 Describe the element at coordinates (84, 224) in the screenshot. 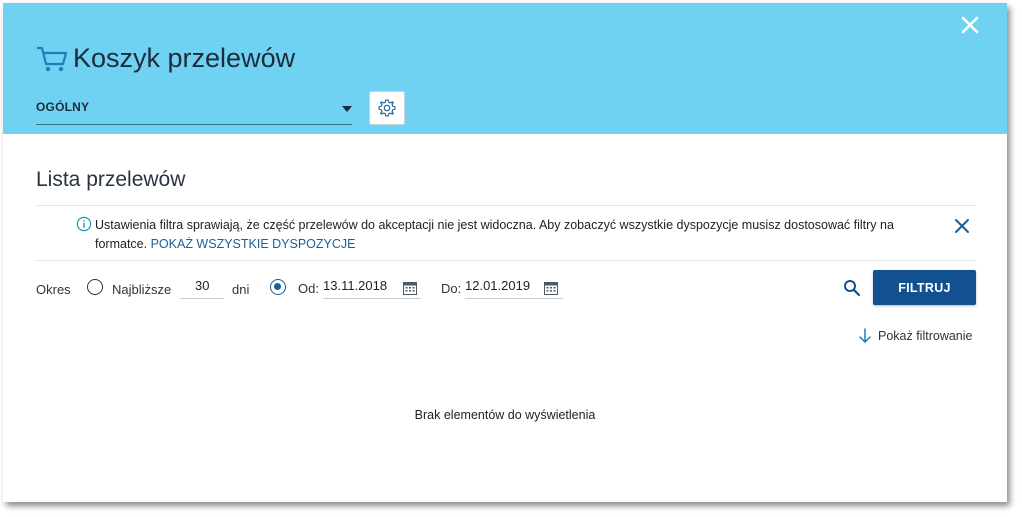

I see `info-icon` at that location.